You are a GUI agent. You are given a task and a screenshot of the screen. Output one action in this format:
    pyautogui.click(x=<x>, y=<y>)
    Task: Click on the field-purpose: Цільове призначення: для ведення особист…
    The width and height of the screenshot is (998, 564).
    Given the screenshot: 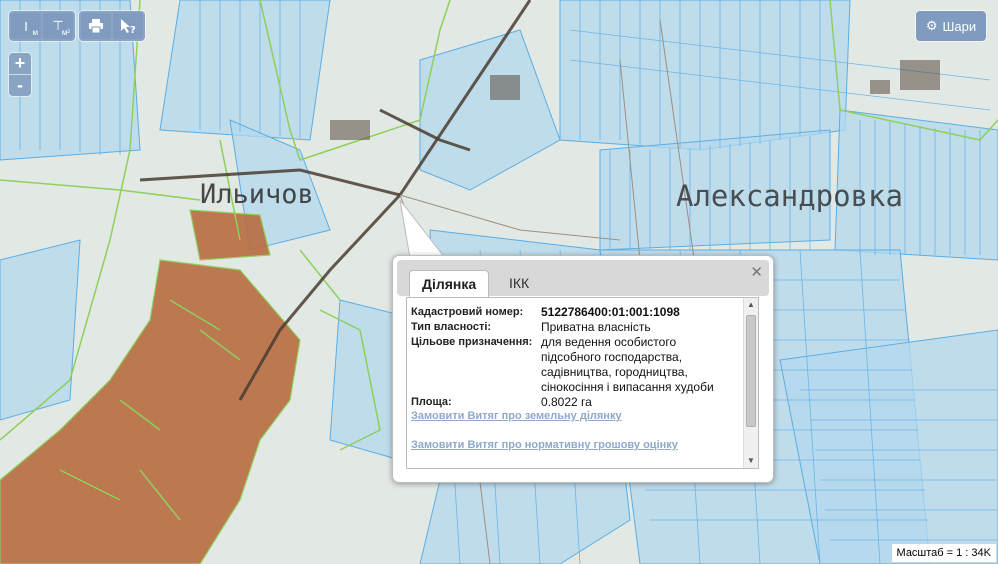 What is the action you would take?
    pyautogui.click(x=562, y=364)
    